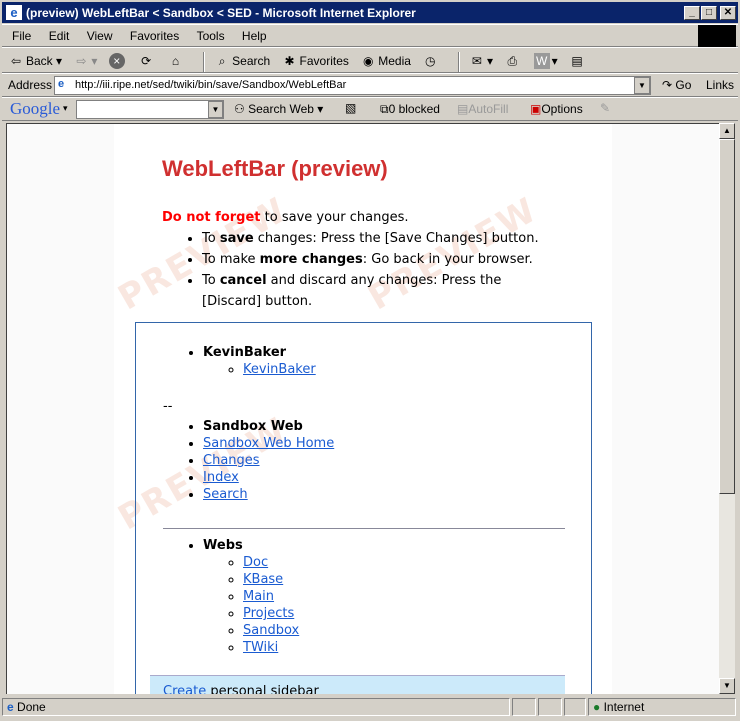 The image size is (740, 721). I want to click on maximize-button: □, so click(709, 13).